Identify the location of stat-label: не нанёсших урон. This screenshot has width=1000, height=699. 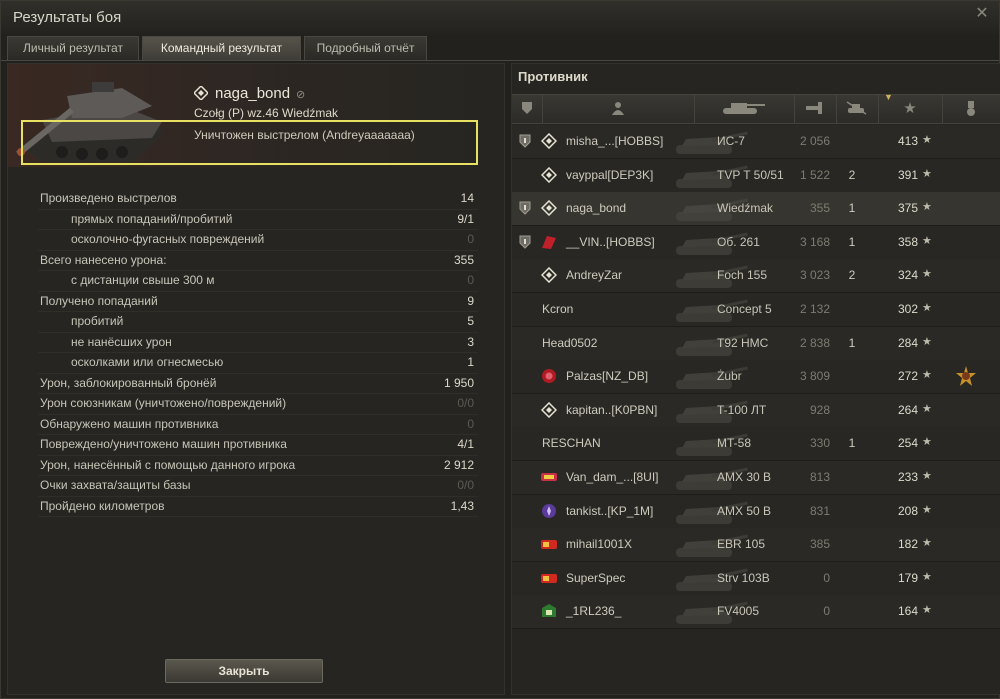
(121, 341).